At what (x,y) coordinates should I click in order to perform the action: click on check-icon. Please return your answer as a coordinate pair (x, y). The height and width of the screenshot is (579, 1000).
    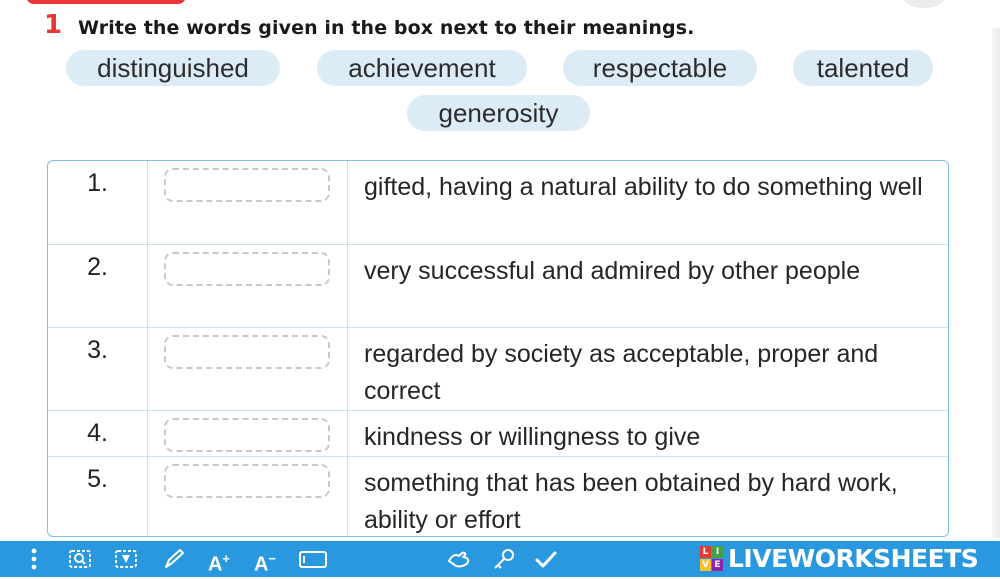
    Looking at the image, I should click on (546, 559).